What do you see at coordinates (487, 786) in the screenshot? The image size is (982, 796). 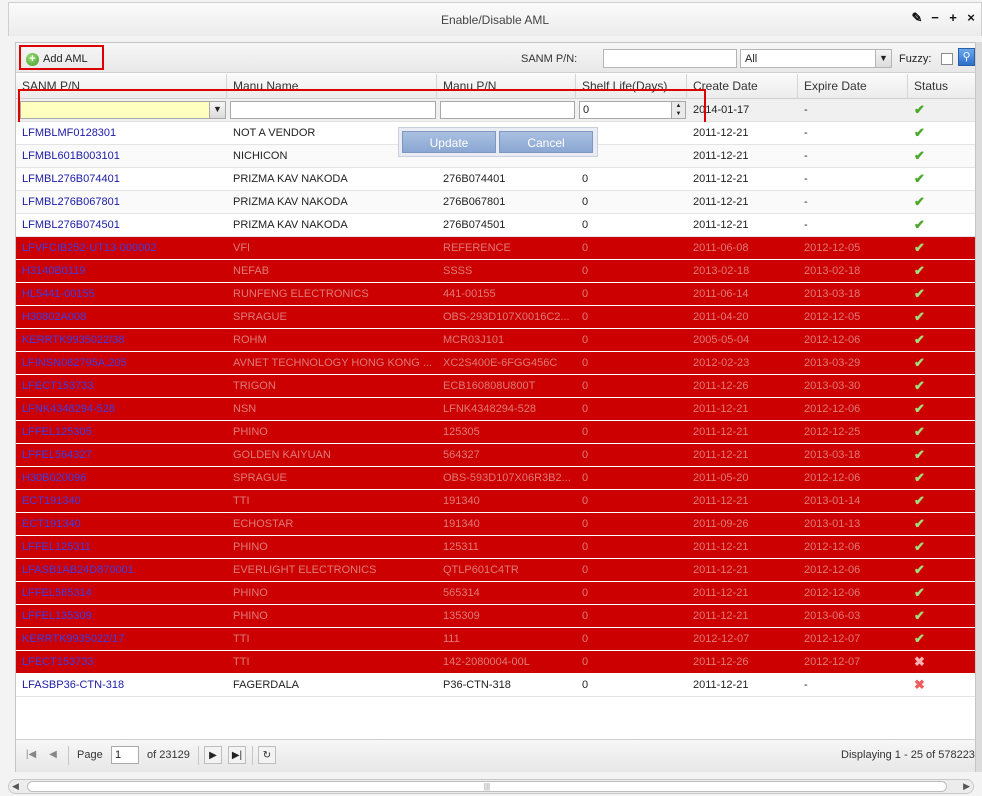 I see `scroll-thumb: |||` at bounding box center [487, 786].